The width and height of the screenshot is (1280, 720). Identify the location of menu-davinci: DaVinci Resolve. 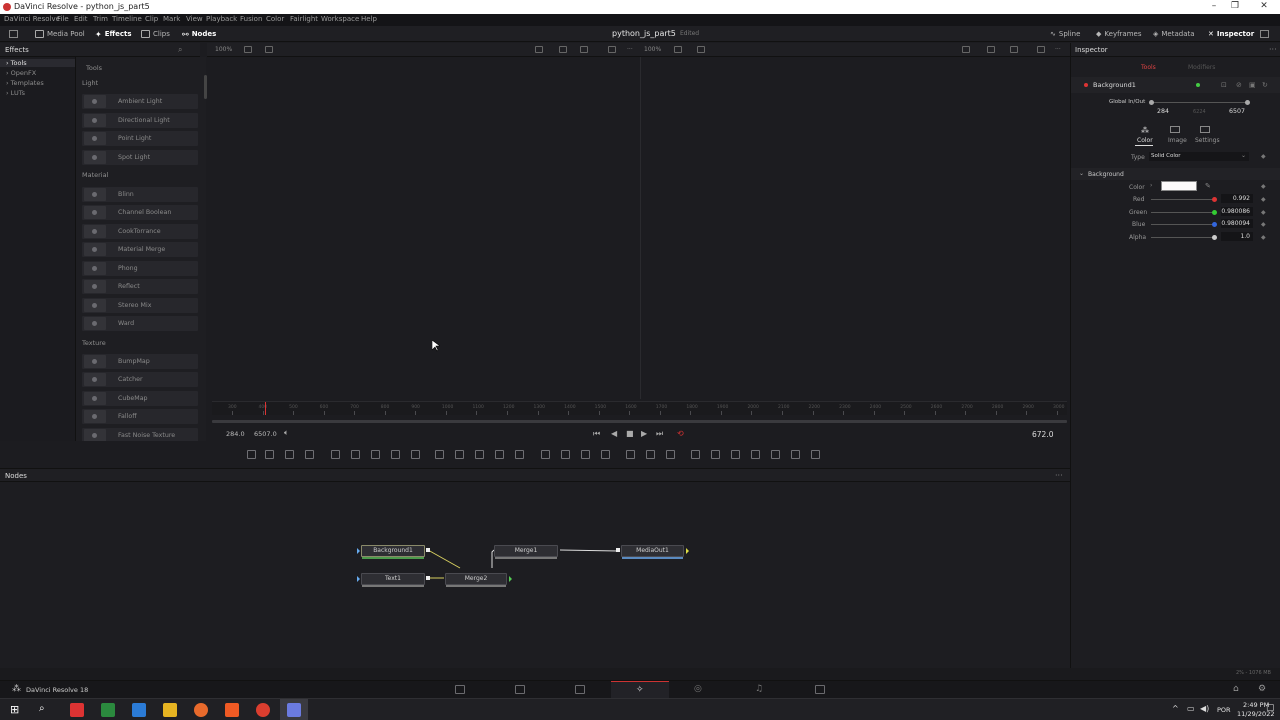
(32, 19).